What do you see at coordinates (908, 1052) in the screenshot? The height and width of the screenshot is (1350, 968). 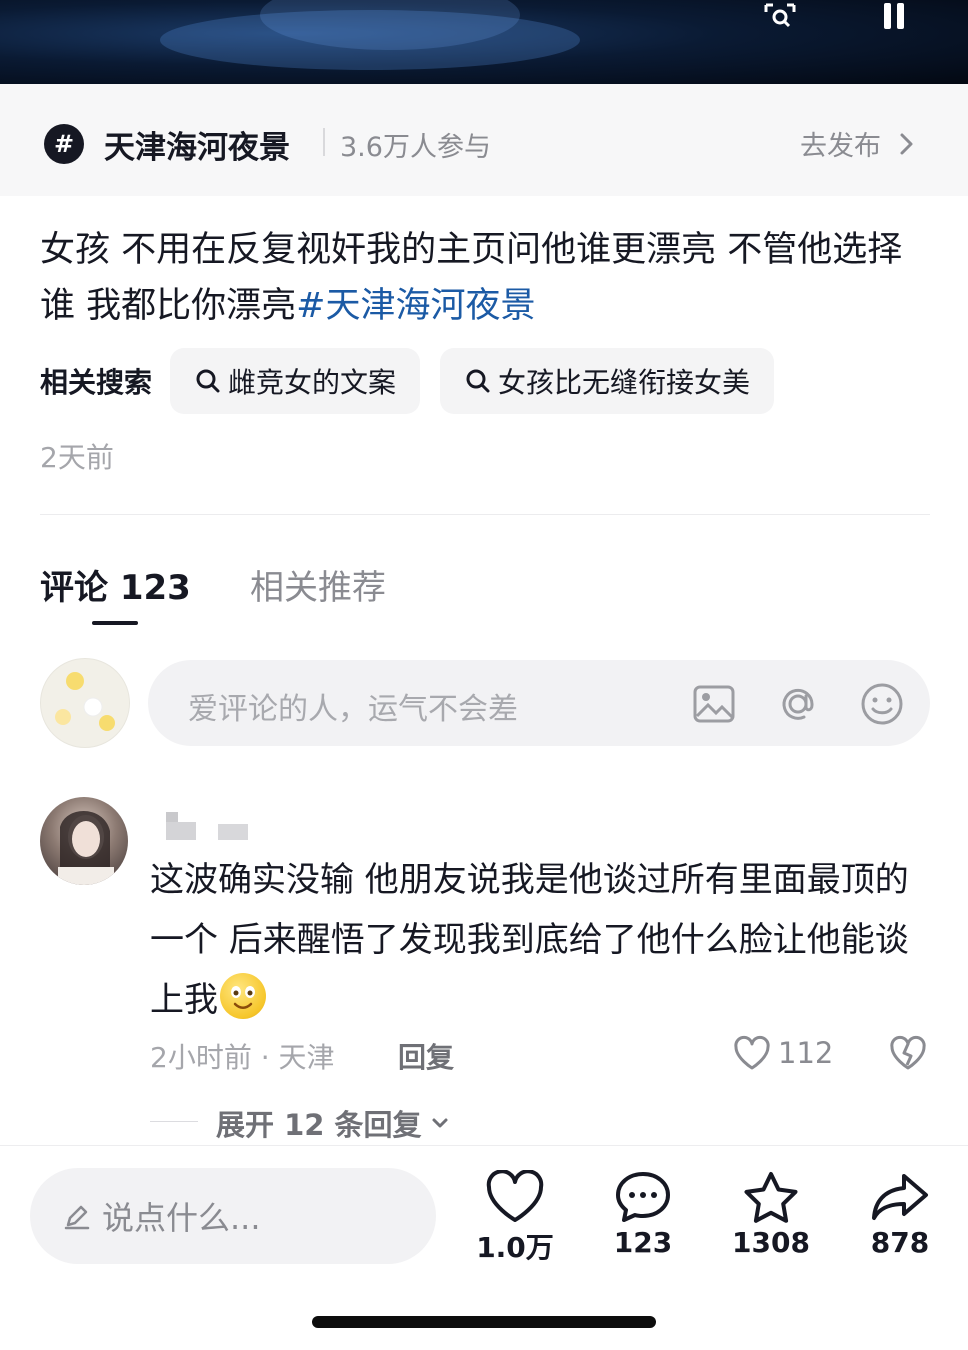 I see `broken-heart-icon` at bounding box center [908, 1052].